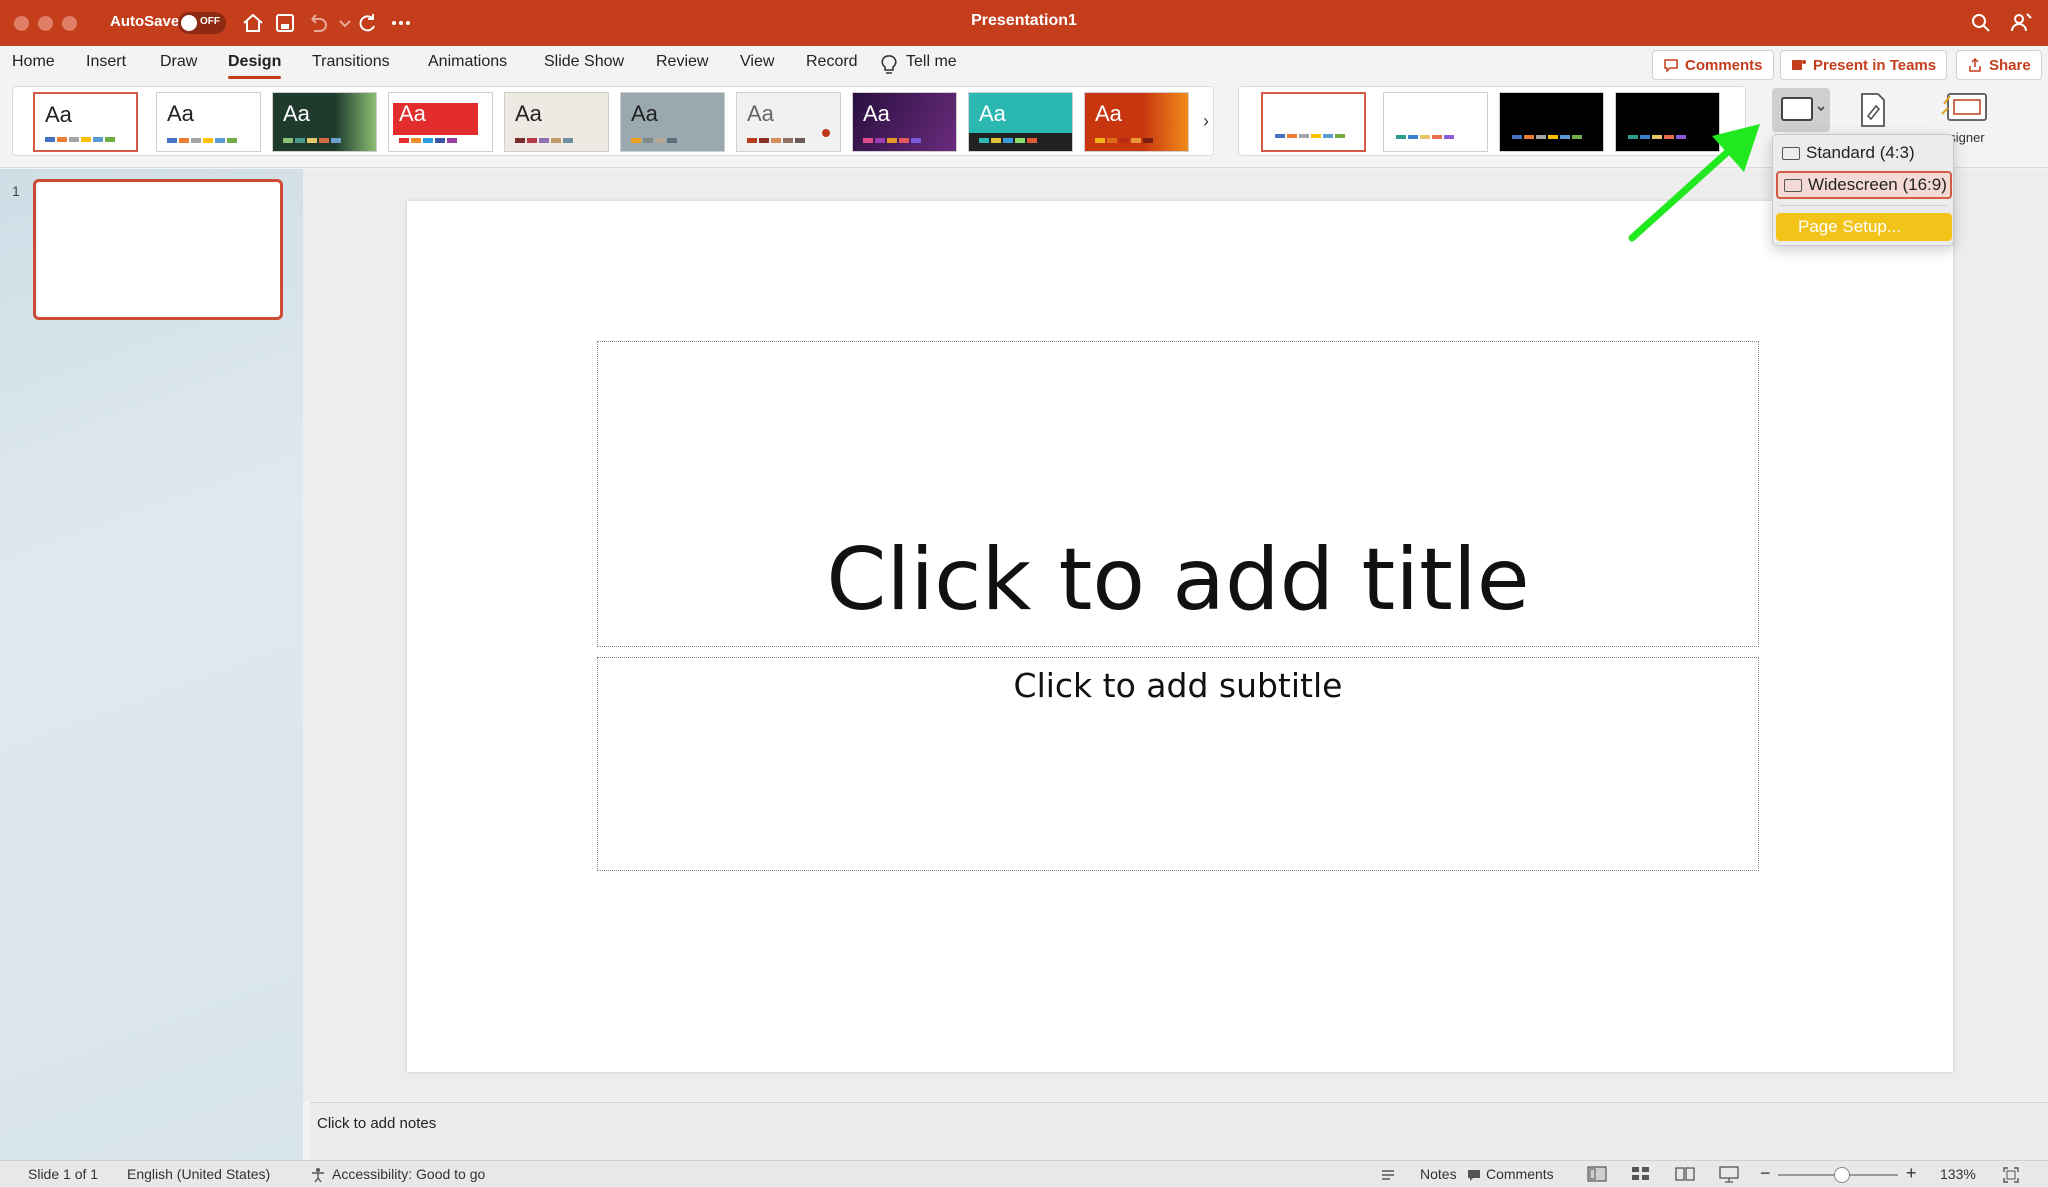  I want to click on theme-ion: Aa, so click(556, 122).